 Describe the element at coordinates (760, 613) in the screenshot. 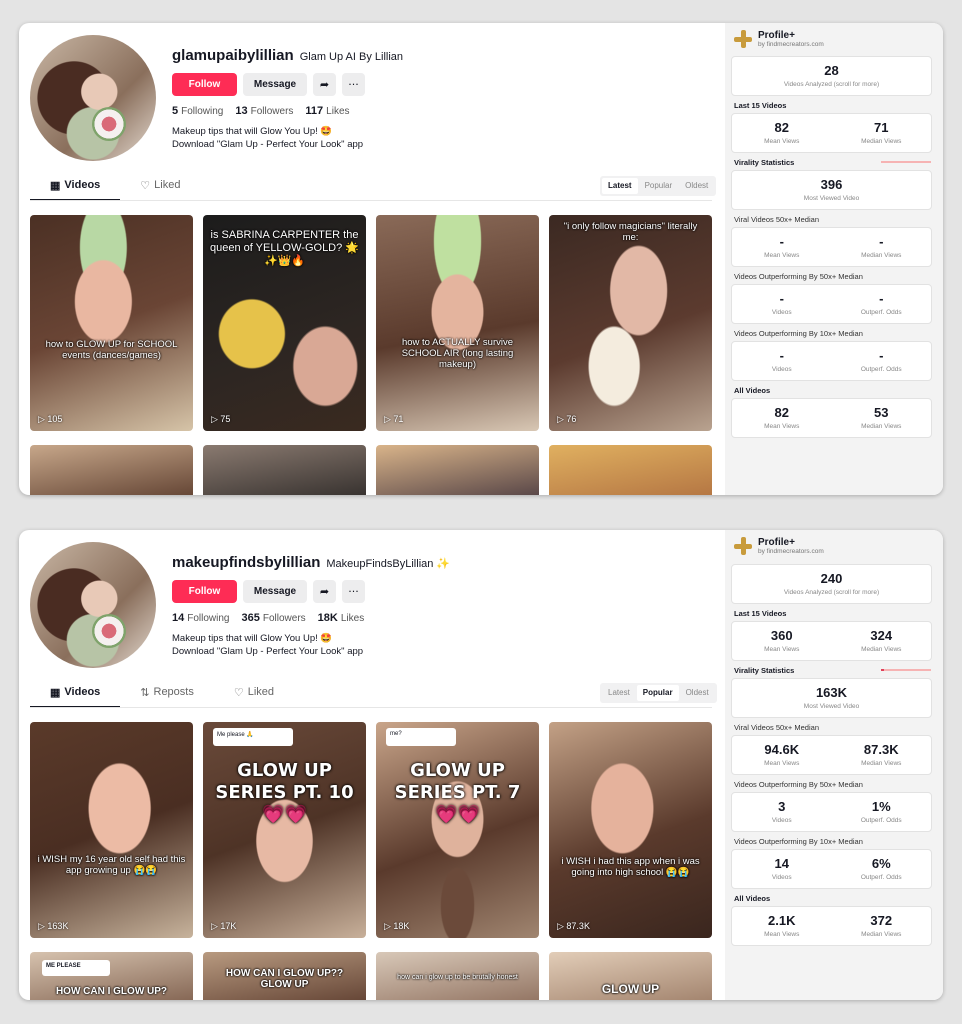

I see `section-title: Last 15 Videos` at that location.